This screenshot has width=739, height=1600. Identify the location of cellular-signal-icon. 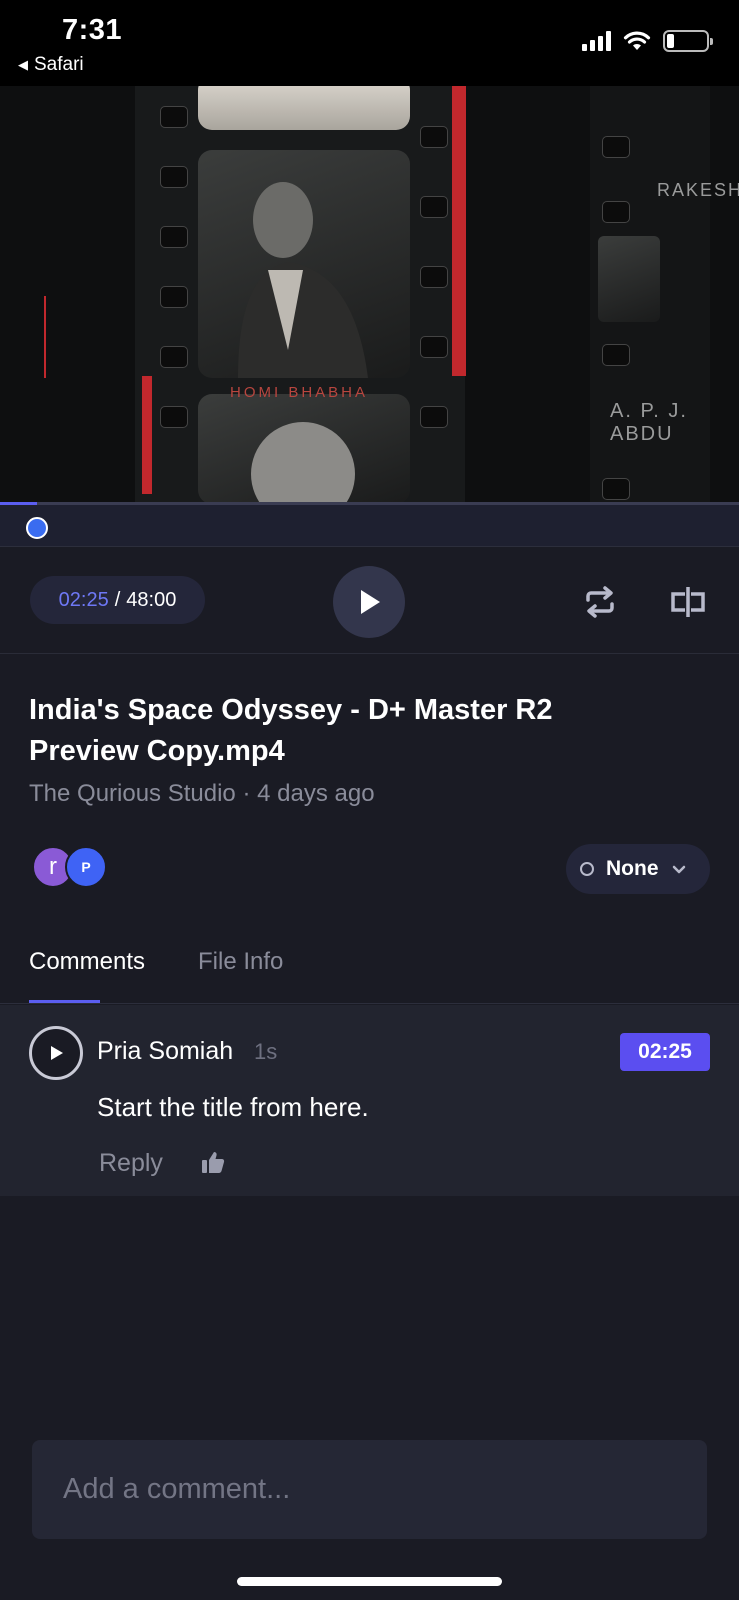
(596, 41).